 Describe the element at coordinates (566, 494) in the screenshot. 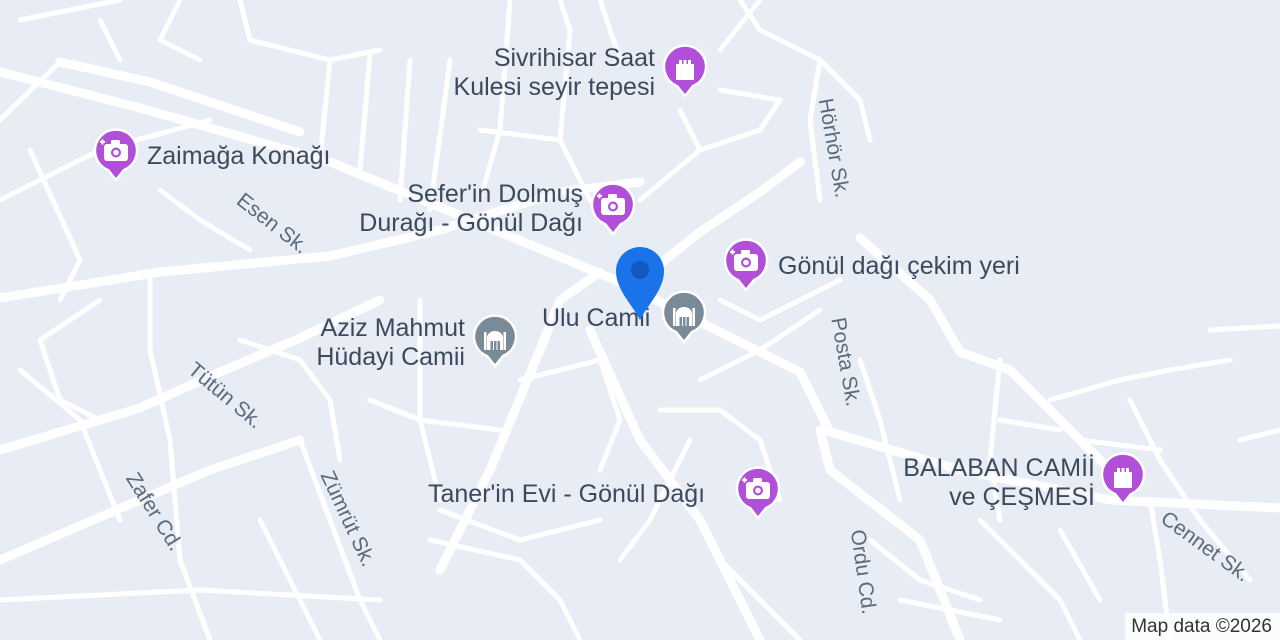

I see `poi-label-taner: Taner'in Evi - Gönül Dağı` at that location.